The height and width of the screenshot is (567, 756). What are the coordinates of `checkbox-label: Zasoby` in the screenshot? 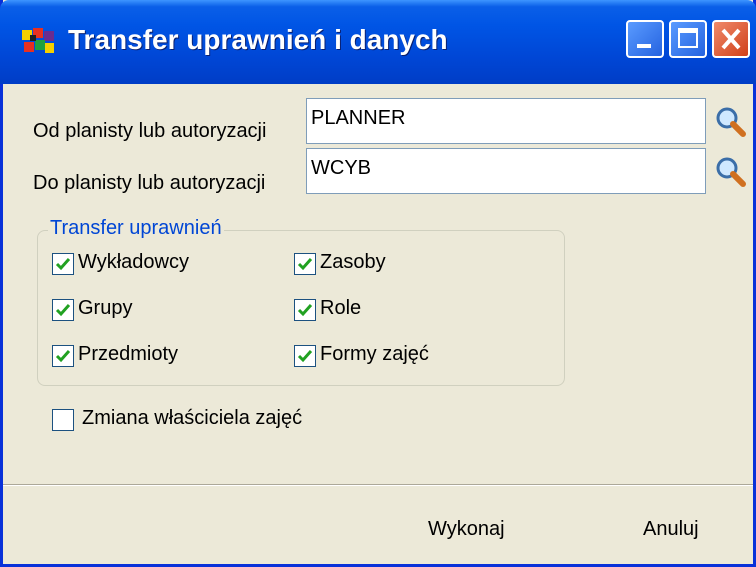 It's located at (353, 262).